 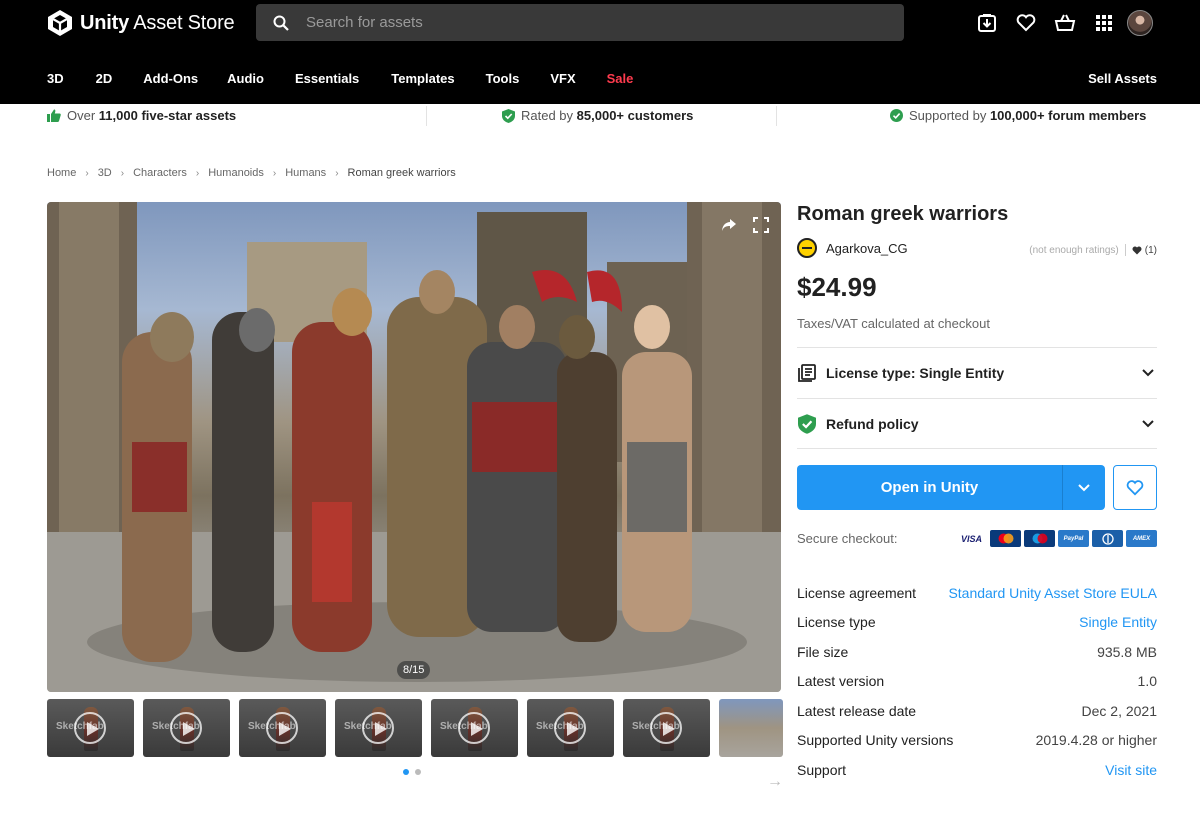 What do you see at coordinates (1127, 651) in the screenshot?
I see `detail-value: 935.8 MB` at bounding box center [1127, 651].